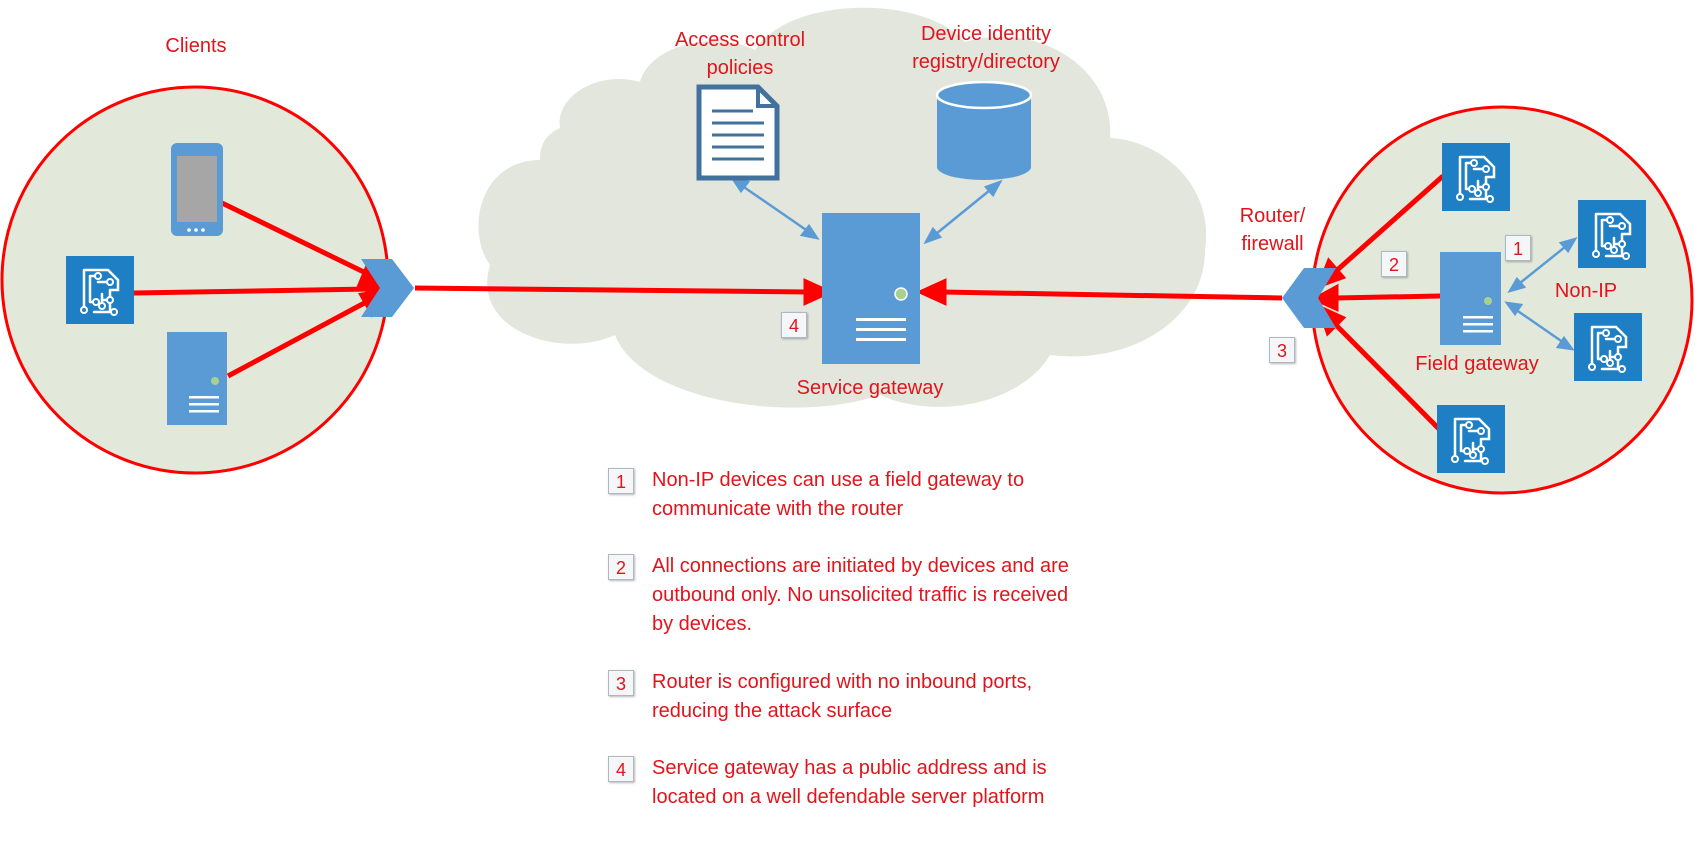 This screenshot has width=1695, height=851. I want to click on field-gateway-label: Field gateway, so click(1477, 364).